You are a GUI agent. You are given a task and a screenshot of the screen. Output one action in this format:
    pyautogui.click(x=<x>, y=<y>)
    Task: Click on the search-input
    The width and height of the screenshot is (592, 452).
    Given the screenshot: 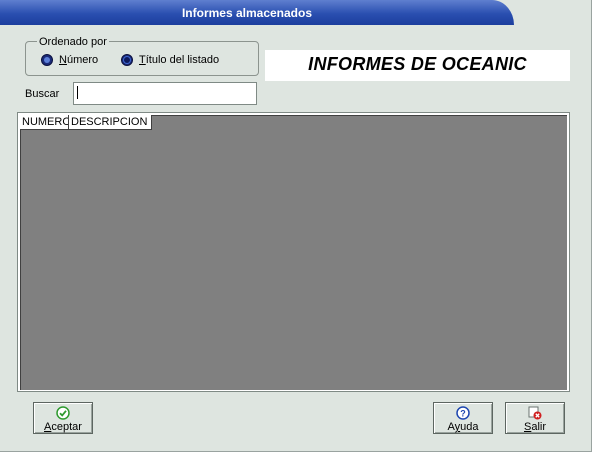 What is the action you would take?
    pyautogui.click(x=165, y=93)
    